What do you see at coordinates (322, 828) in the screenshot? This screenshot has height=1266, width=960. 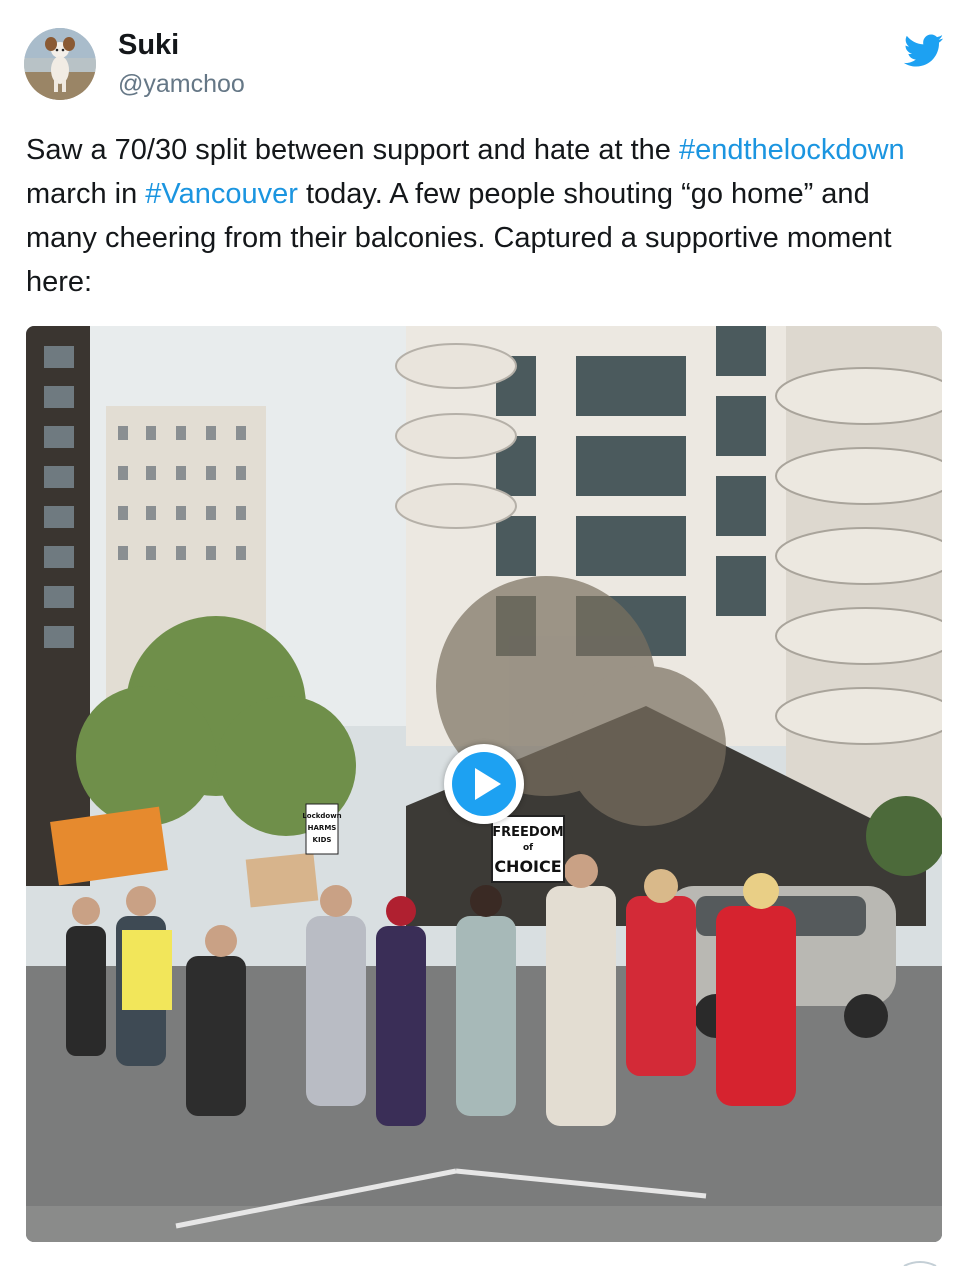 I see `sign-lockdown-line2: HARMS` at bounding box center [322, 828].